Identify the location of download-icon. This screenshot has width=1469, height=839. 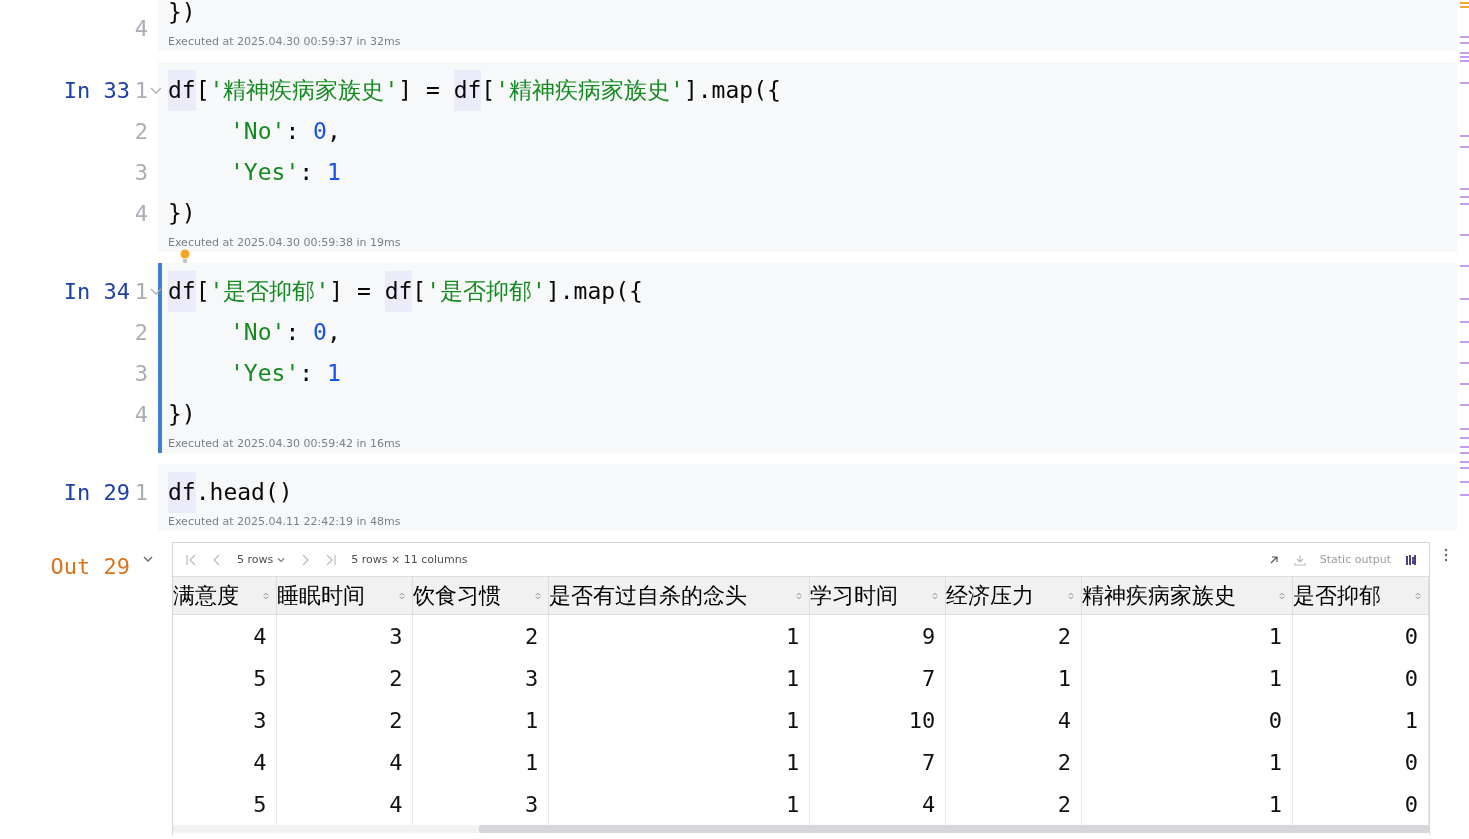
(1299, 559).